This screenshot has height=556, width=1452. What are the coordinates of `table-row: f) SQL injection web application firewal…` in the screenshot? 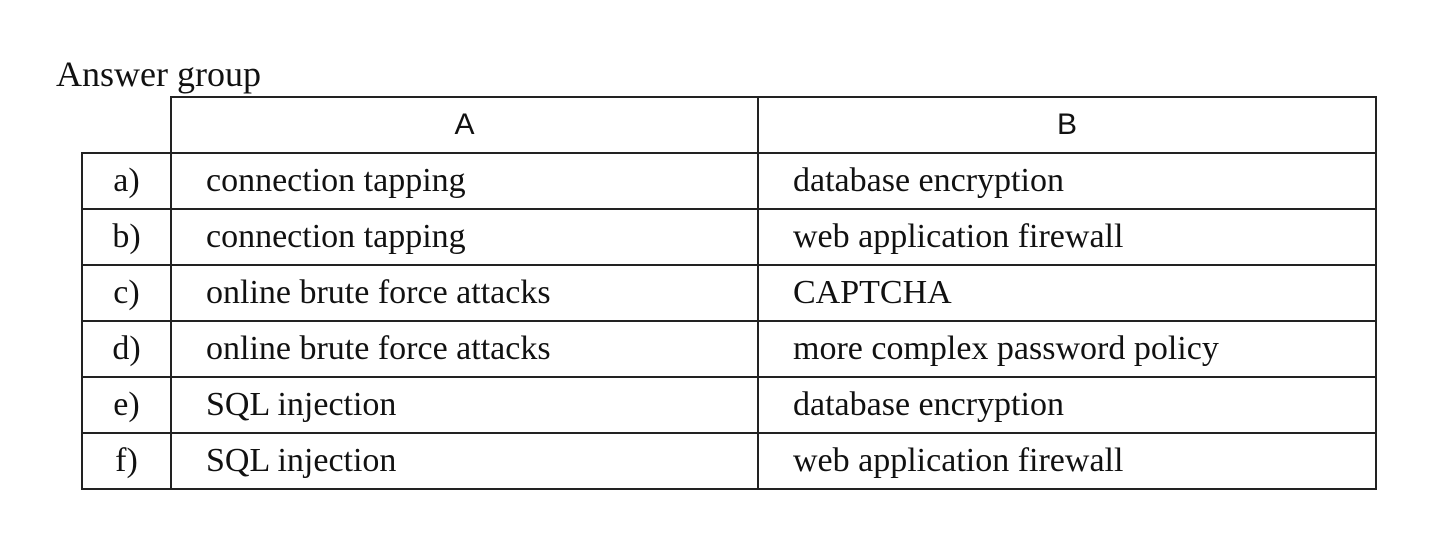 It's located at (729, 461).